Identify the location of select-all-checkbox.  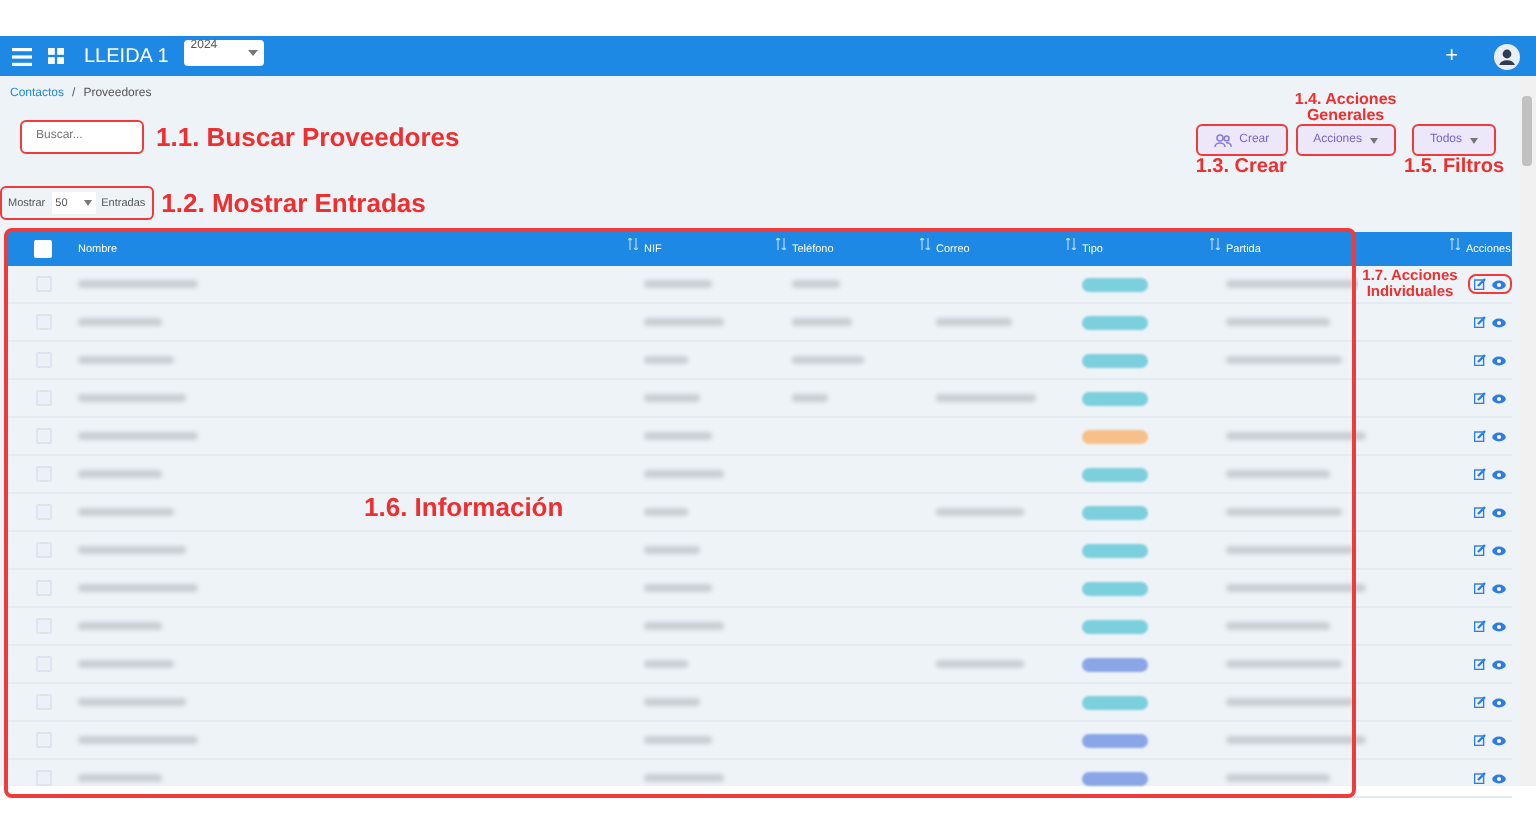
(43, 249).